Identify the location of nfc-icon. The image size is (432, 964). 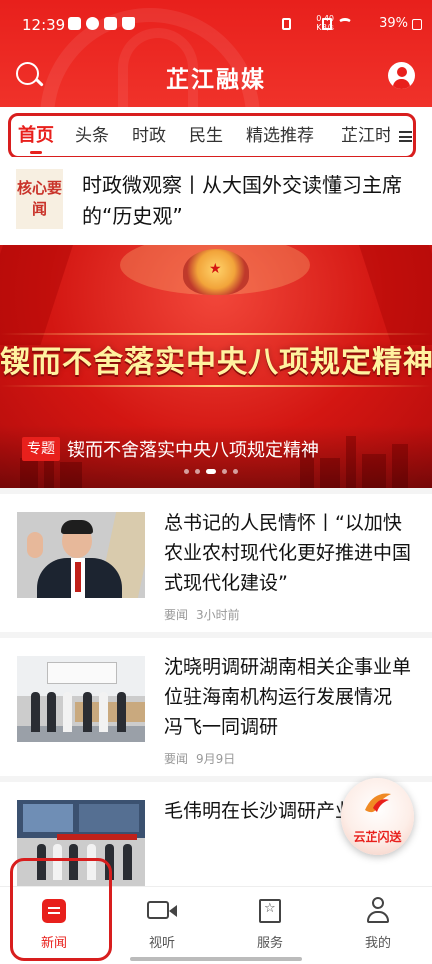
(327, 24).